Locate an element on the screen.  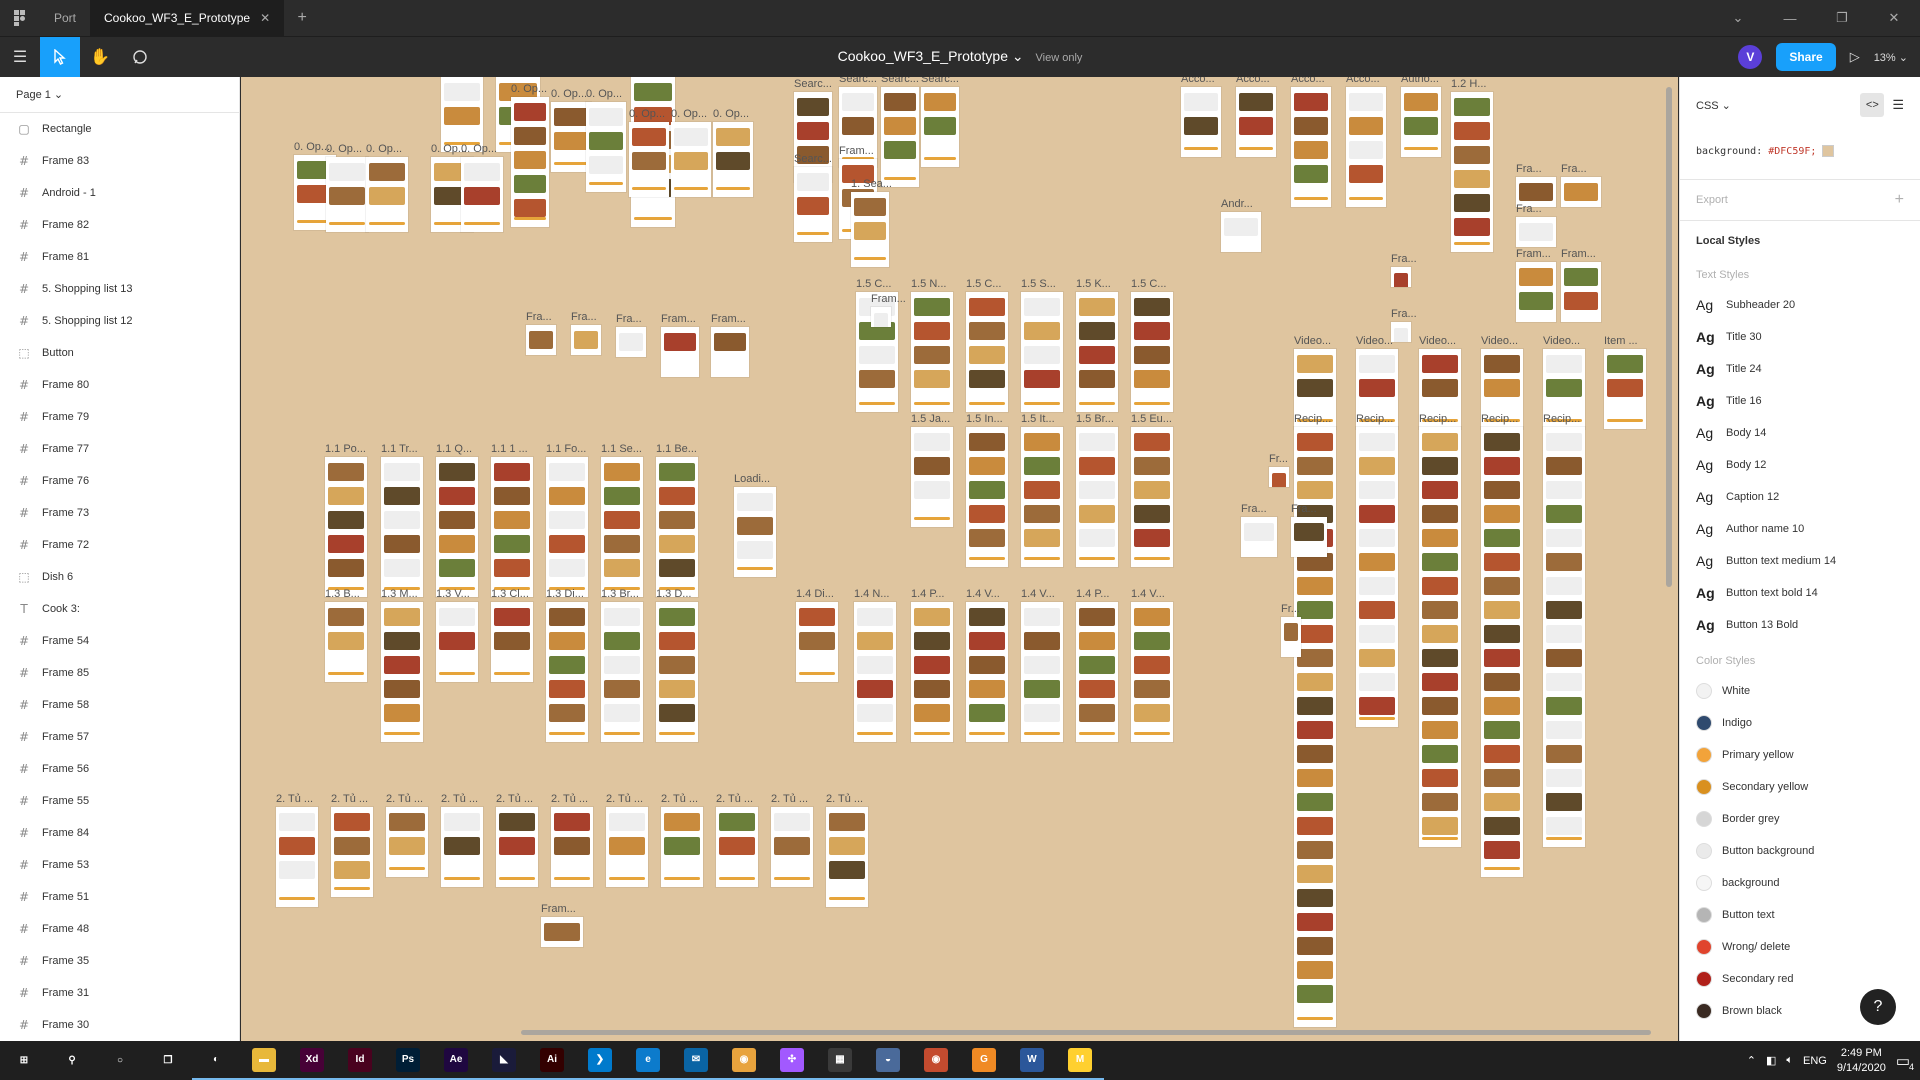
text-style-item: Ag Body 12 is located at coordinates (1800, 465).